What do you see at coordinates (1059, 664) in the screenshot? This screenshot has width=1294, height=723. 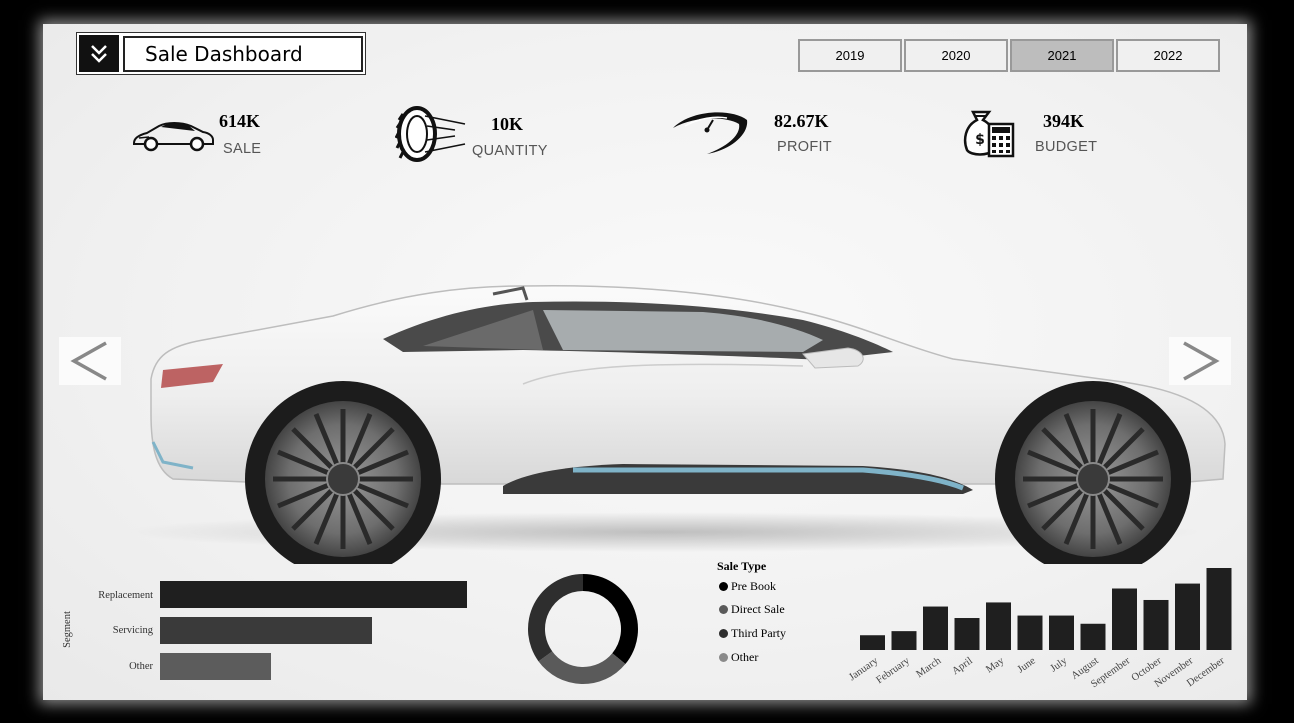 I see `month-tick-label: July` at bounding box center [1059, 664].